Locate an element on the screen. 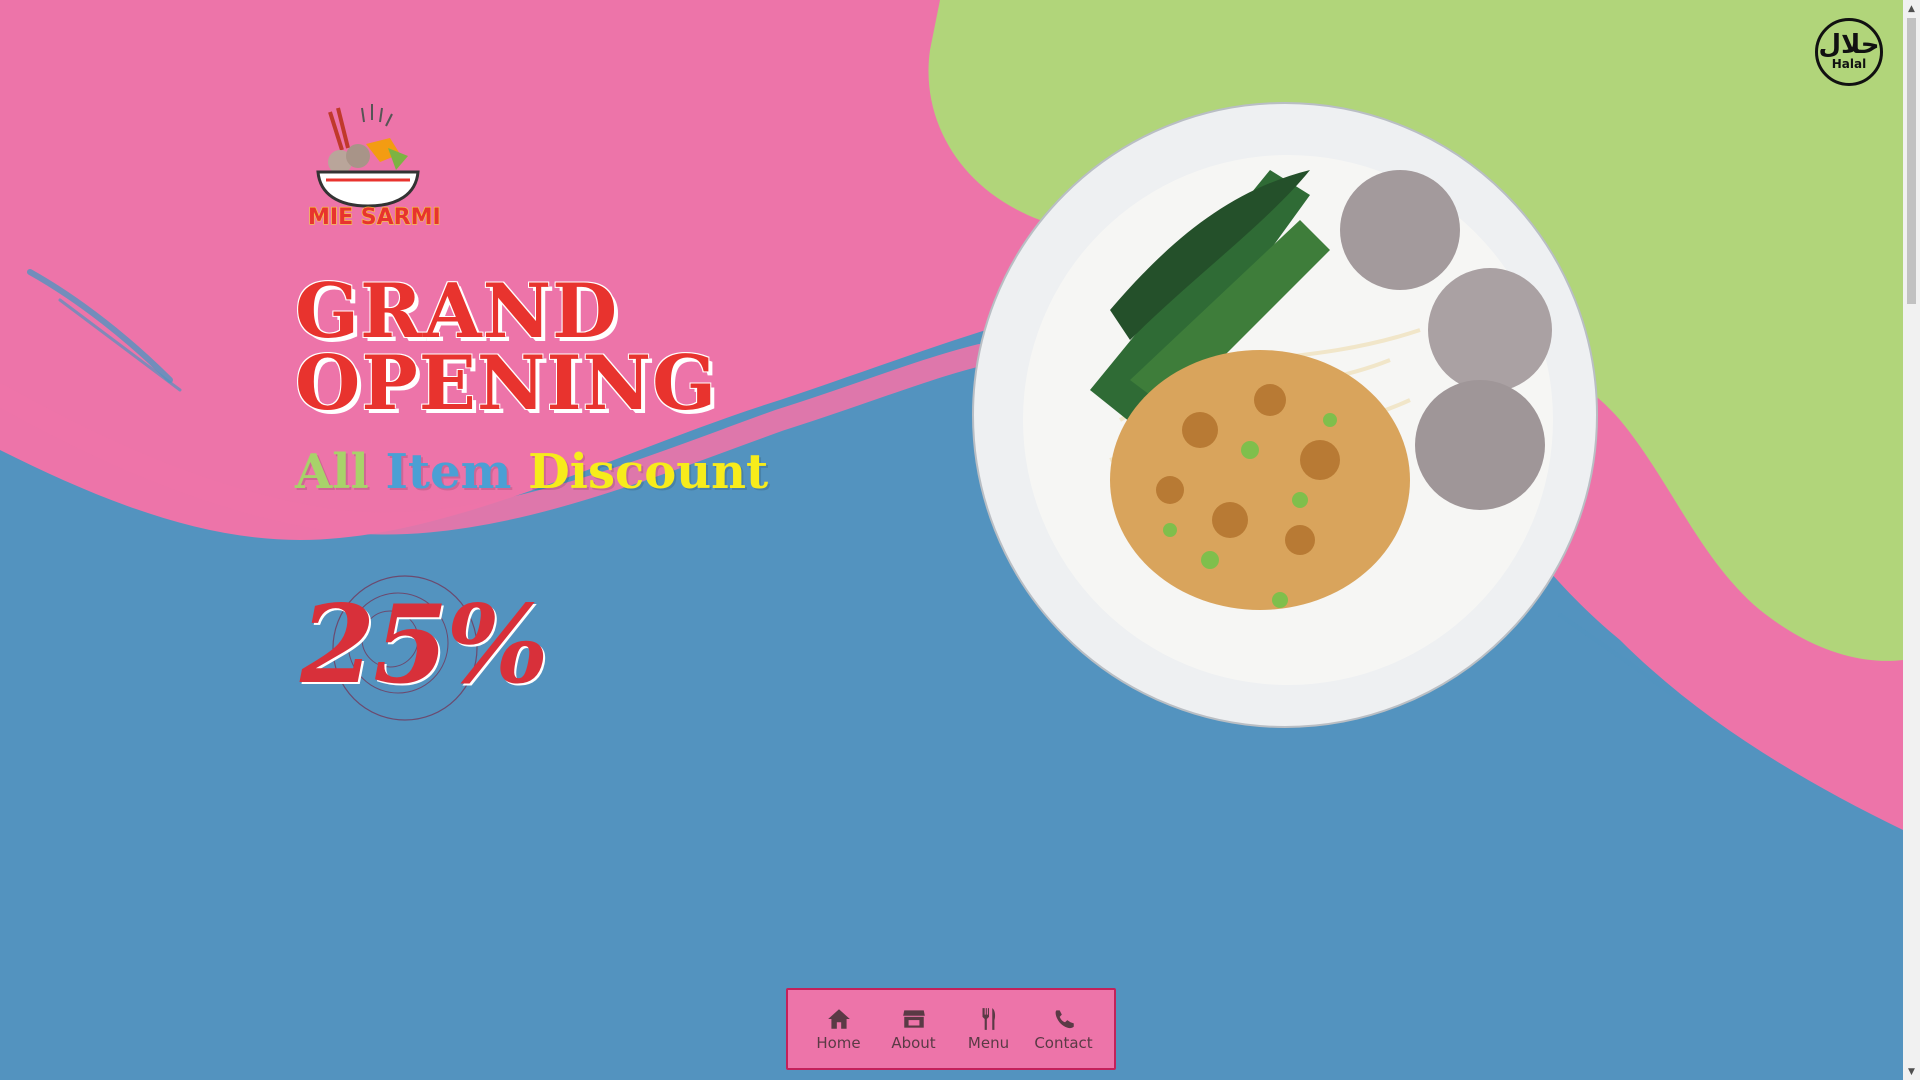  grand-opening-headline: GRAND OPENING is located at coordinates (506, 347).